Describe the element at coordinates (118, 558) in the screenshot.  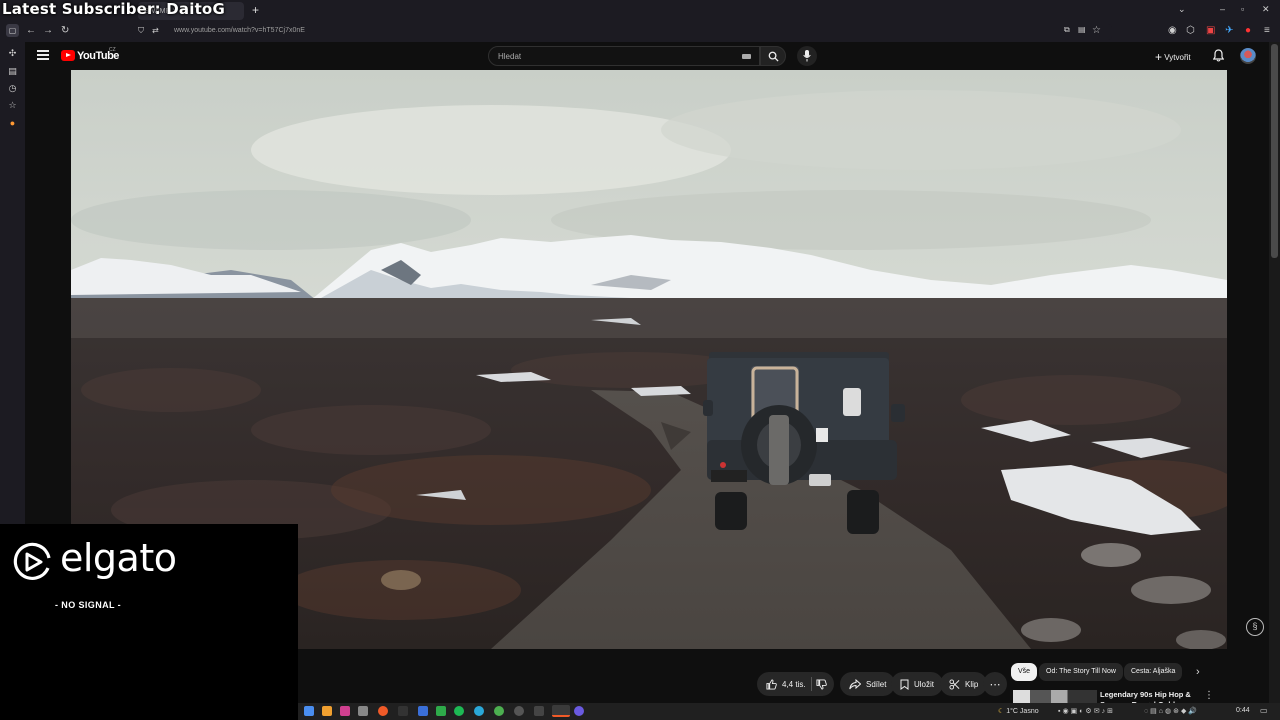
I see `elgato-brand-text: elgato` at that location.